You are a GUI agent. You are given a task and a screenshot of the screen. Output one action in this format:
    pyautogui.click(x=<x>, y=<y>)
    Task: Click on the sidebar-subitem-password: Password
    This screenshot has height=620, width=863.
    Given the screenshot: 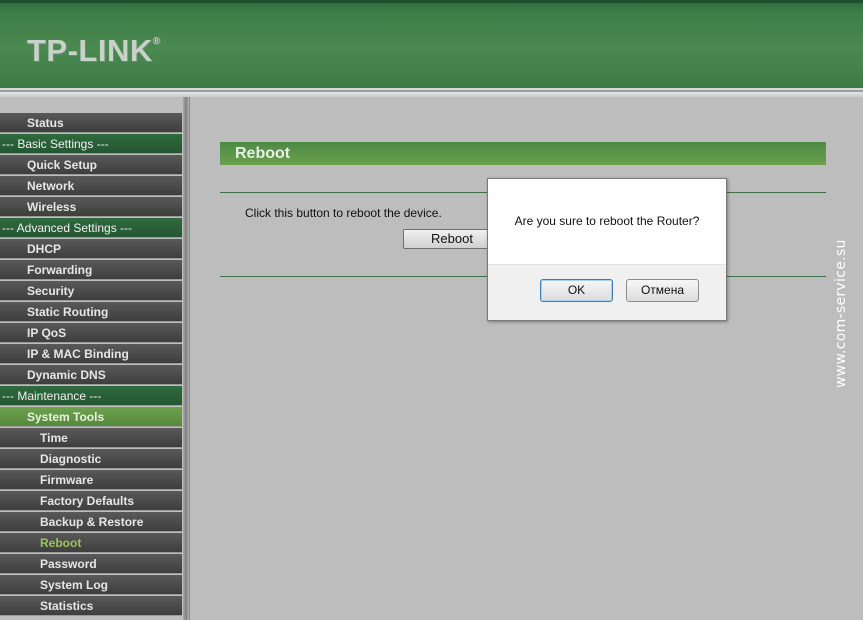 What is the action you would take?
    pyautogui.click(x=91, y=564)
    